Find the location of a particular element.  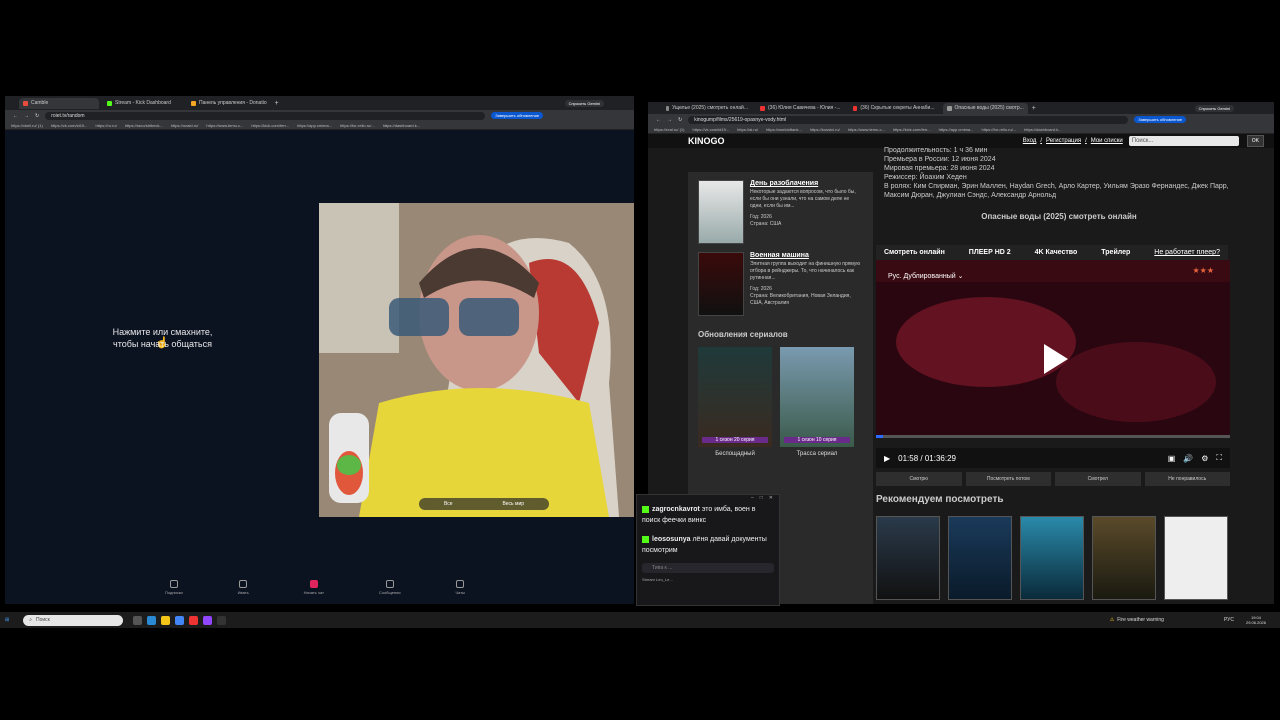

update-button: Завершить обновление is located at coordinates (1160, 119).